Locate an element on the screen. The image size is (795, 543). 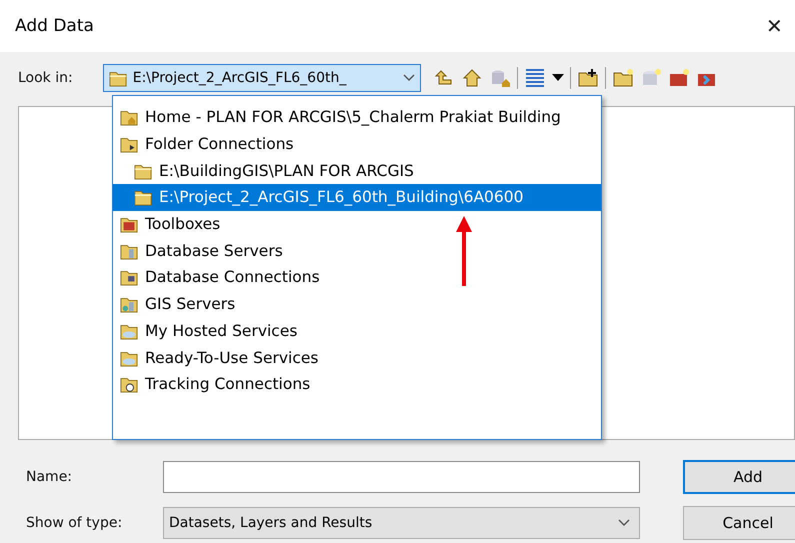
home-icon is located at coordinates (471, 78).